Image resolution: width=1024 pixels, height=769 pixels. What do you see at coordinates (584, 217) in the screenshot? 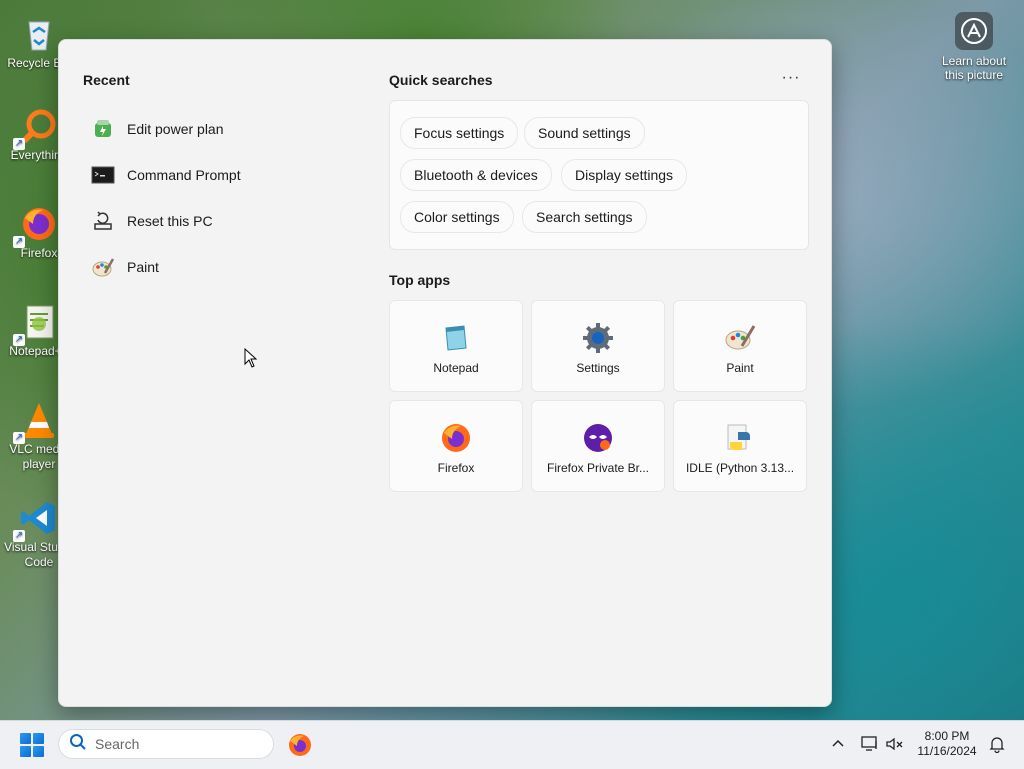
I see `quick-search-search-settings: Search settings` at bounding box center [584, 217].